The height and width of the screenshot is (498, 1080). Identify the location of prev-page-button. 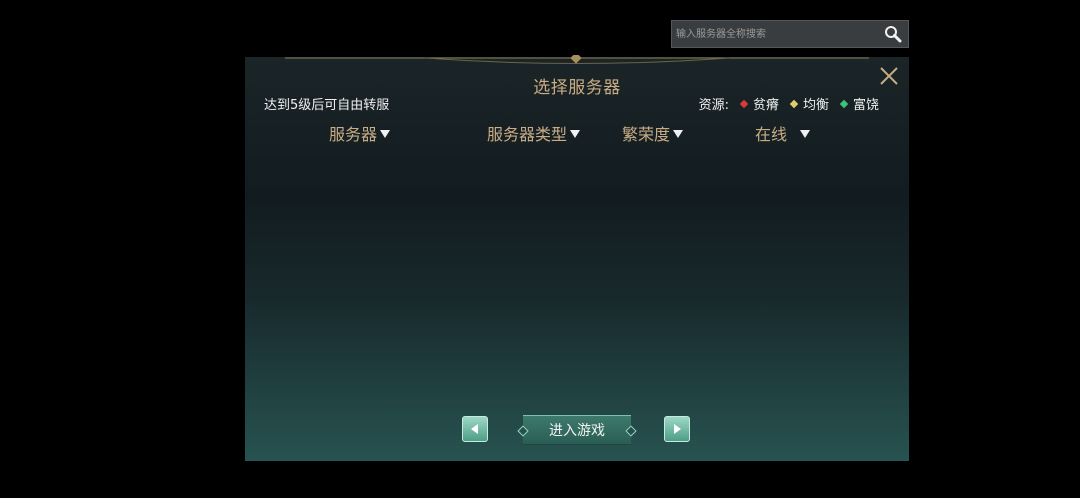
(475, 429).